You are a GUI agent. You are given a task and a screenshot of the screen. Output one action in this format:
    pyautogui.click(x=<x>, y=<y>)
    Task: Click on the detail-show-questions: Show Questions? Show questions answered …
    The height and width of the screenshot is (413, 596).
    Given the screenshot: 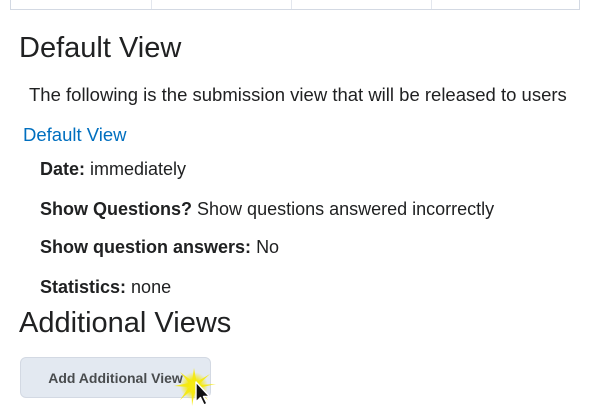 What is the action you would take?
    pyautogui.click(x=267, y=209)
    